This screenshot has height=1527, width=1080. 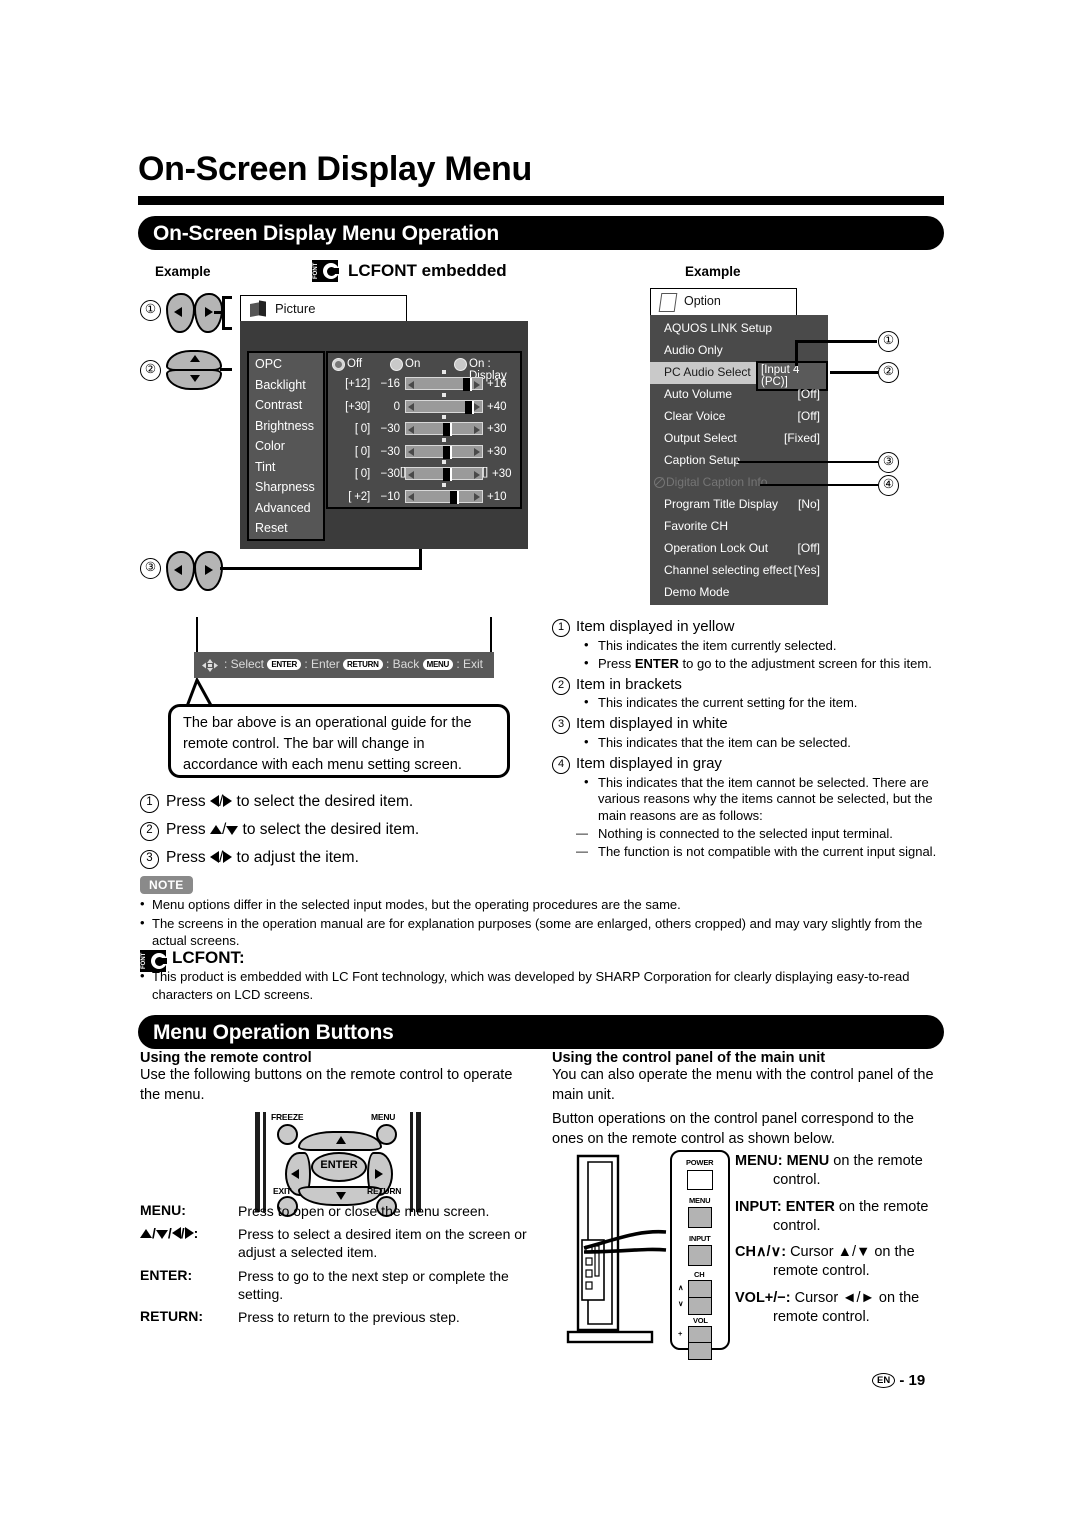 I want to click on option-menu-row: PC Audio Select [Input 4 (PC)], so click(x=739, y=376).